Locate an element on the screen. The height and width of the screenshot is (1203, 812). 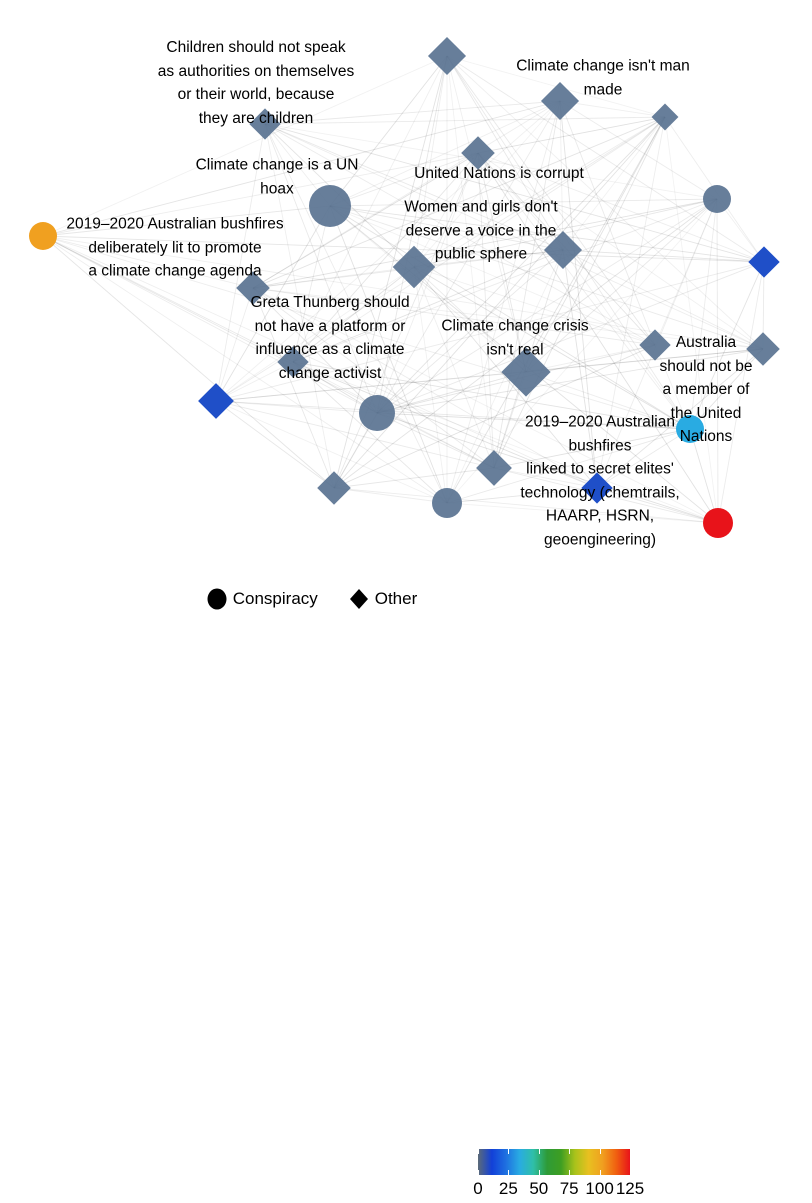
legend-entry-other: Other is located at coordinates (382, 599).